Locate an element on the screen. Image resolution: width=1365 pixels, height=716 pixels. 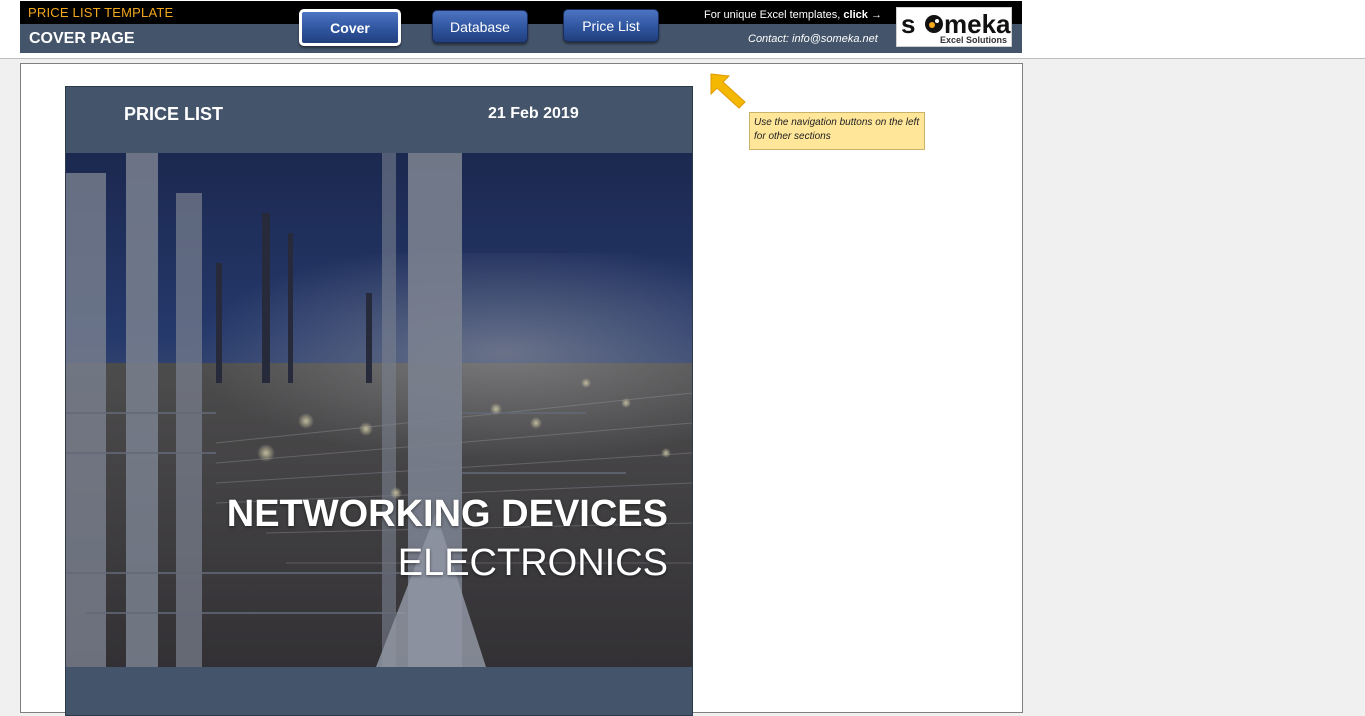
promo-text: For unique Excel templates, click → is located at coordinates (793, 15).